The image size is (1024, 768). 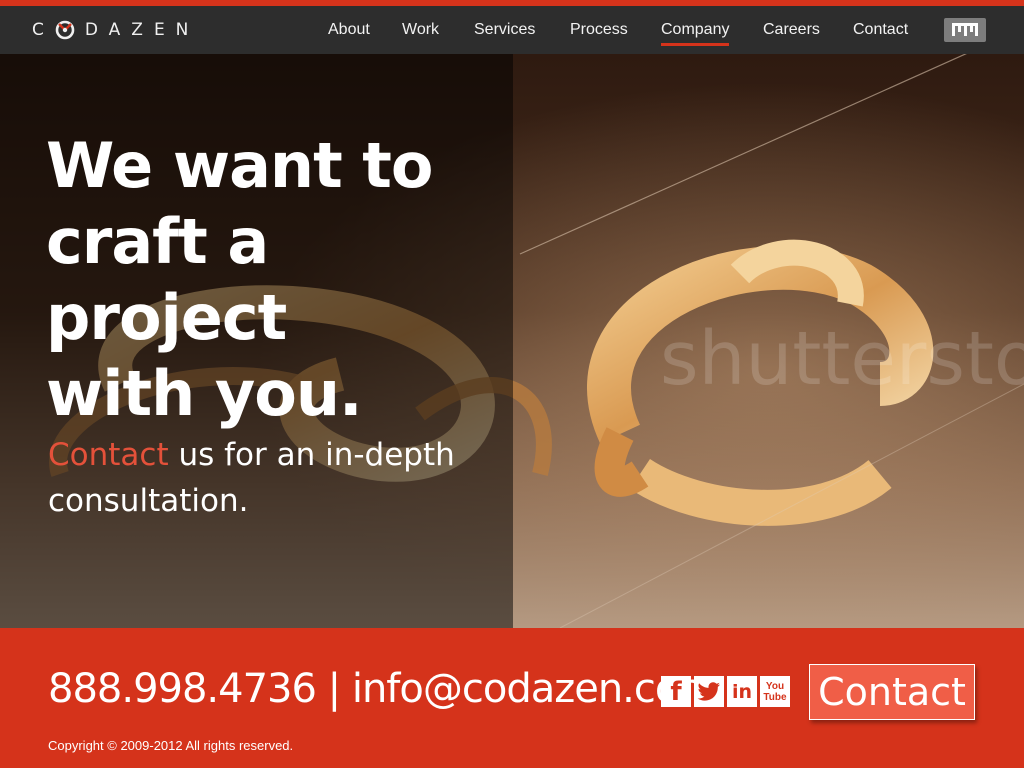 What do you see at coordinates (709, 691) in the screenshot?
I see `twitter-icon` at bounding box center [709, 691].